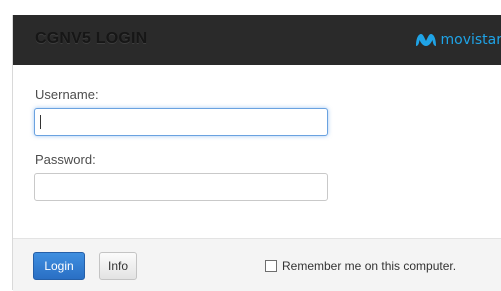  I want to click on username-field, so click(181, 122).